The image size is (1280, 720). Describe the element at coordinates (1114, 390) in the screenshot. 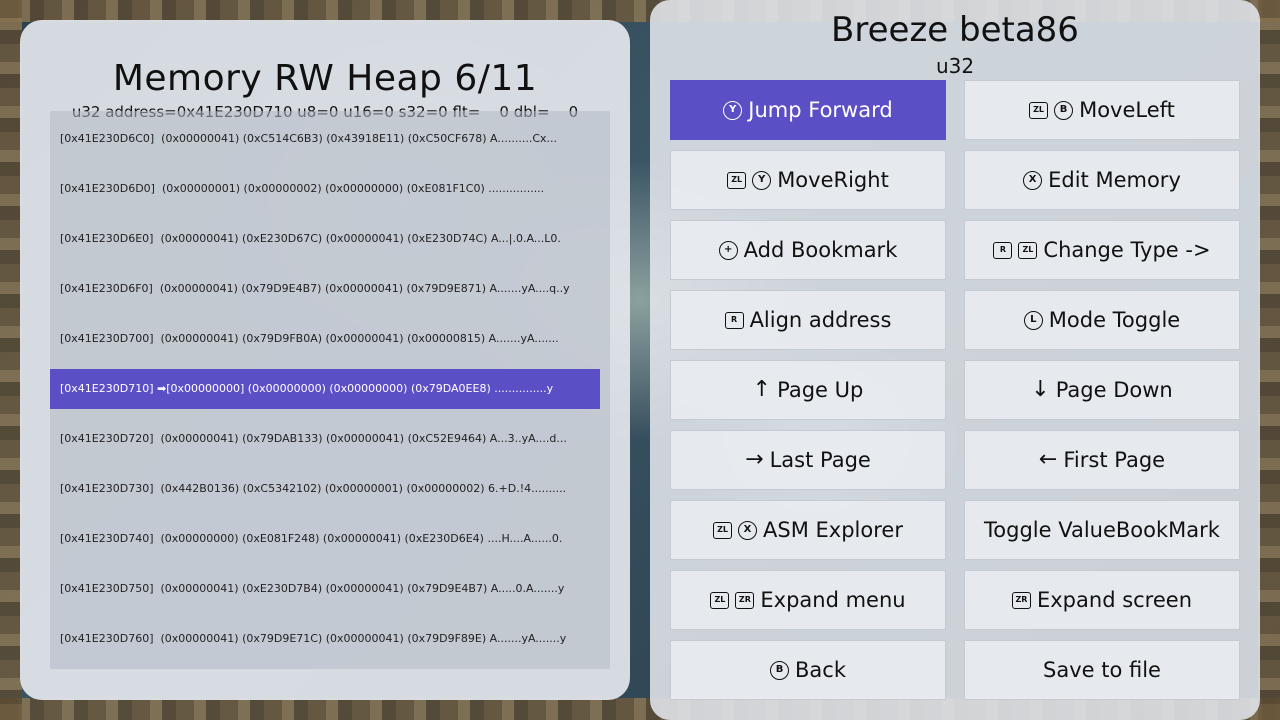

I see `menu-button-label: Page Down` at that location.